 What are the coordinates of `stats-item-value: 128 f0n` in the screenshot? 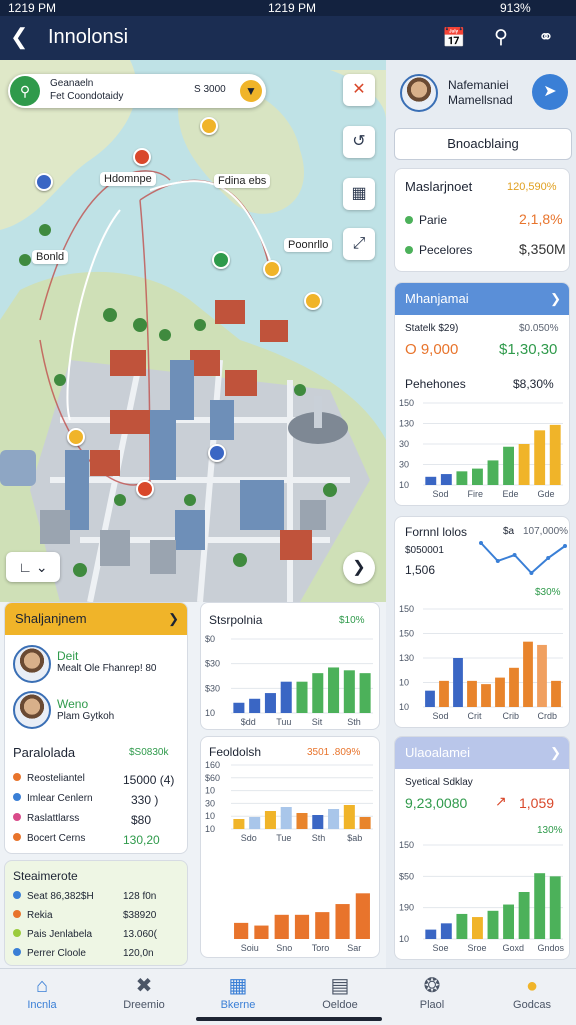 It's located at (140, 896).